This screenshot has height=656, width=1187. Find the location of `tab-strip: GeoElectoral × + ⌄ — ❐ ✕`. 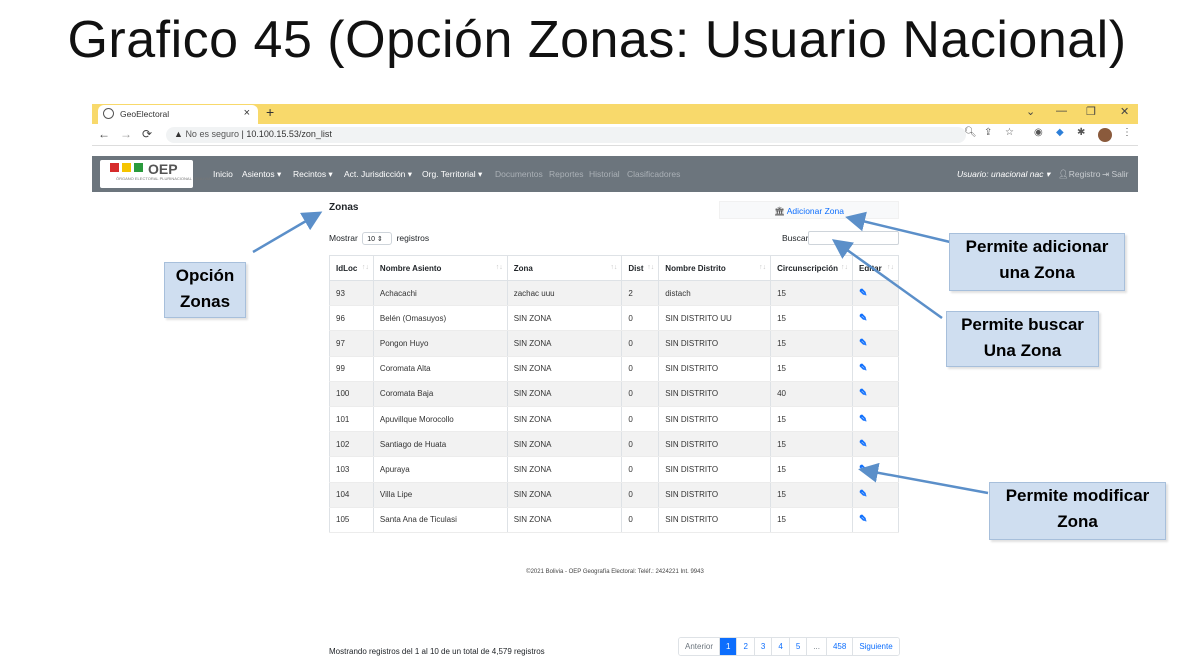

tab-strip: GeoElectoral × + ⌄ — ❐ ✕ is located at coordinates (615, 114).